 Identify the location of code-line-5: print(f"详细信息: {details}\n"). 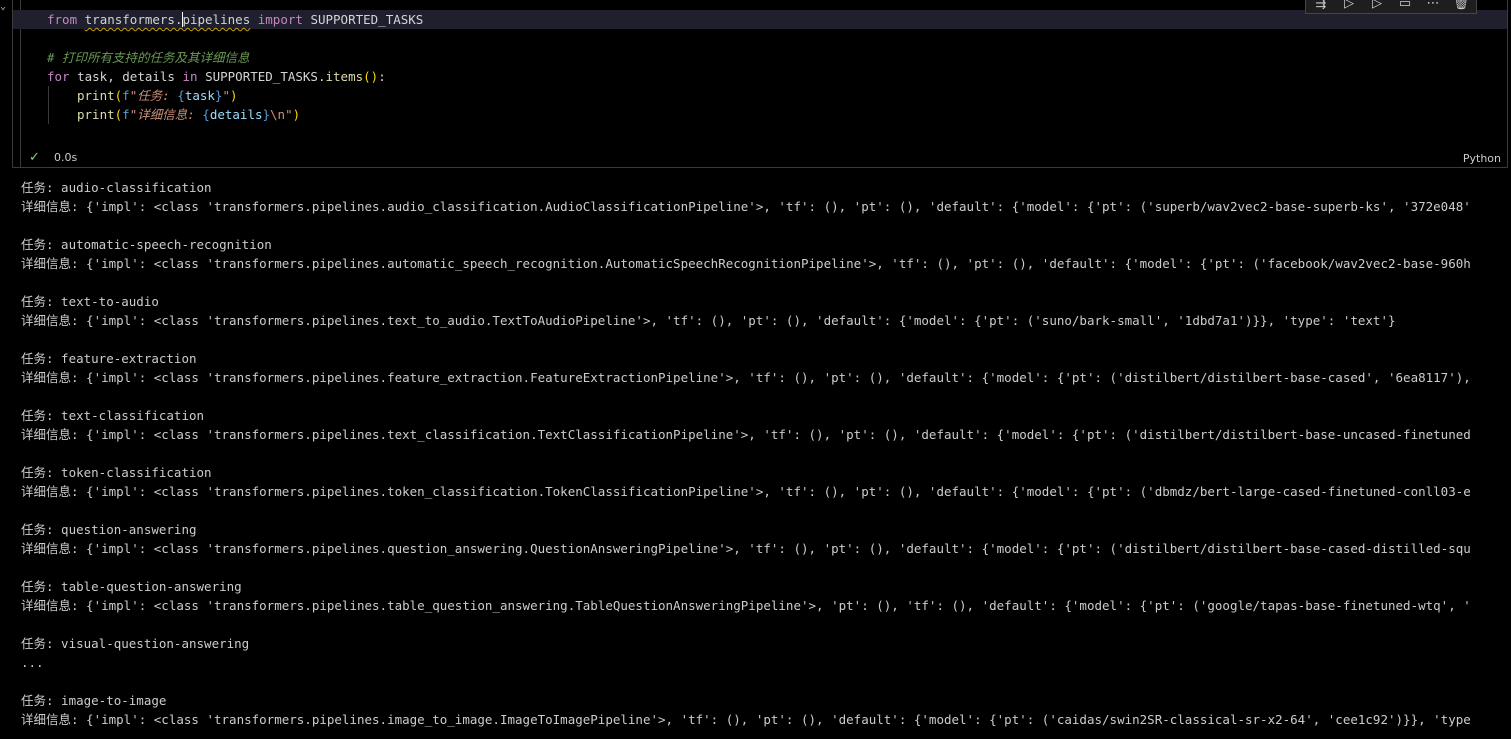
(188, 114).